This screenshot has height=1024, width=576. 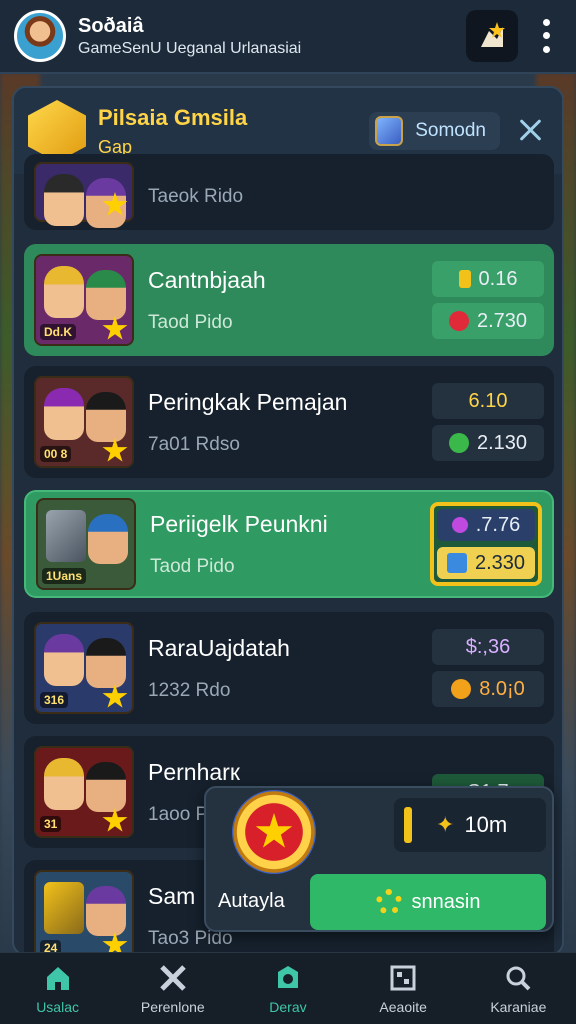 I want to click on row-stats: 0.16 2.730, so click(x=488, y=300).